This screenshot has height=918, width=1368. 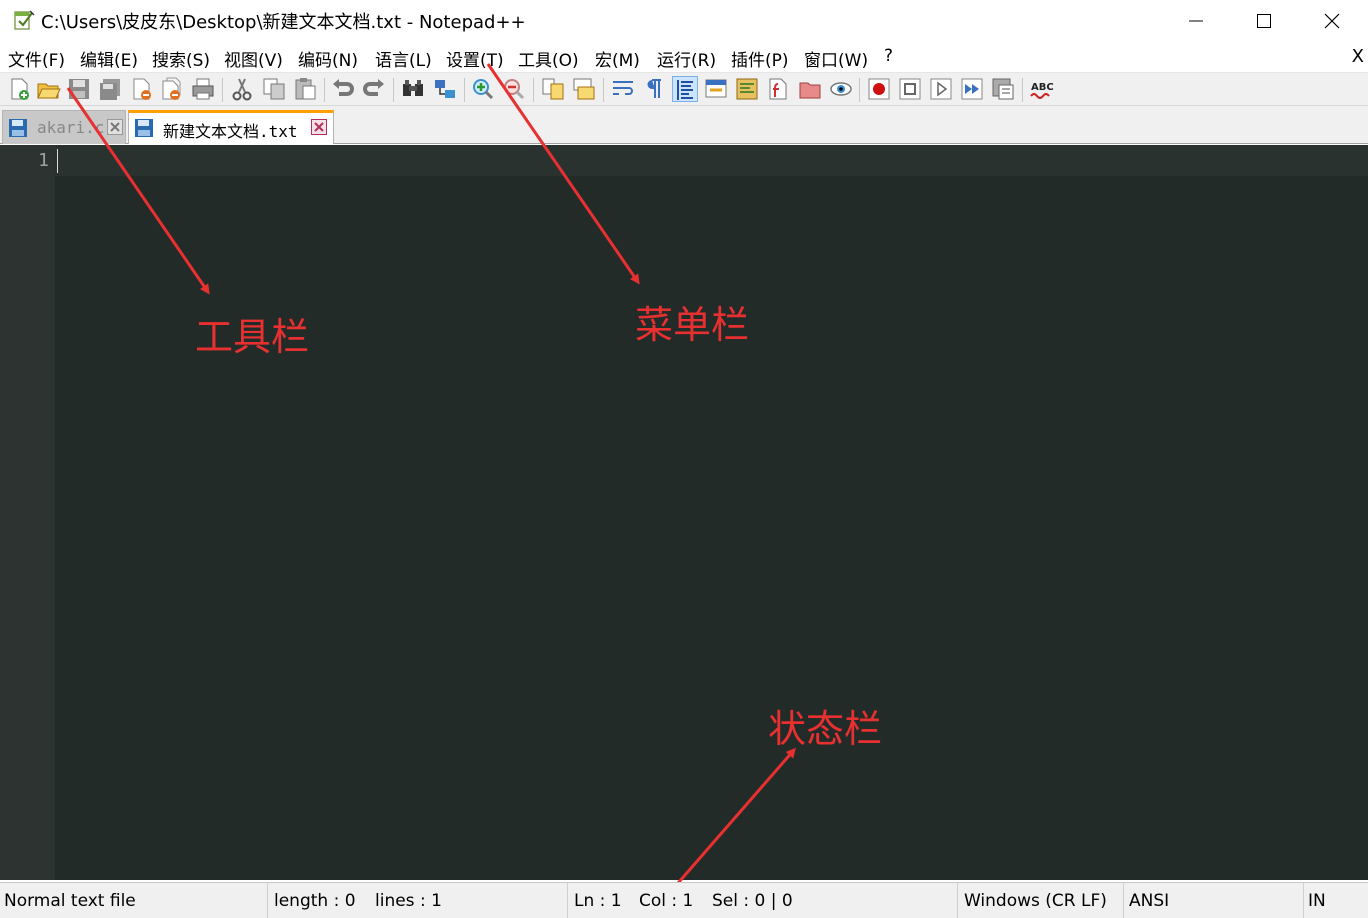 I want to click on status-length: length : 0, so click(x=315, y=901).